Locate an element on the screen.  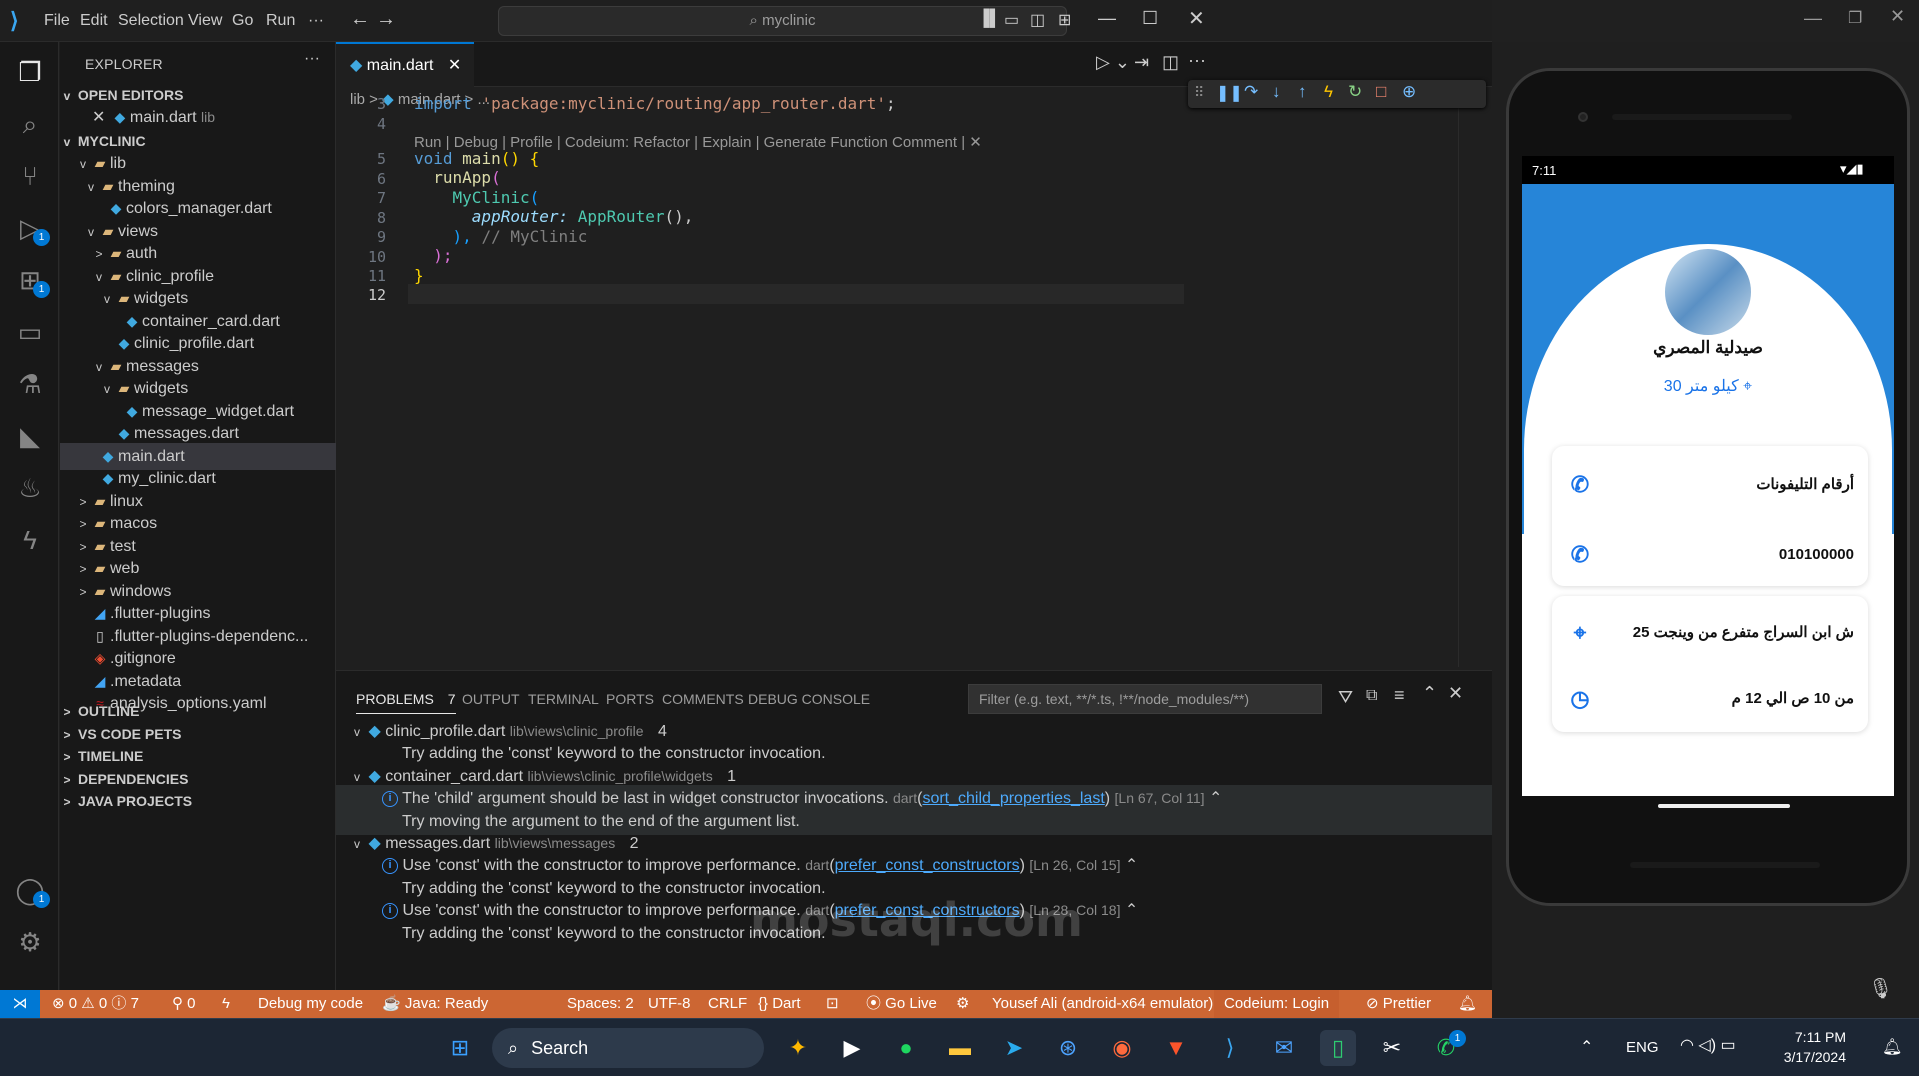
copilot-icon: ✦ is located at coordinates (798, 1048).